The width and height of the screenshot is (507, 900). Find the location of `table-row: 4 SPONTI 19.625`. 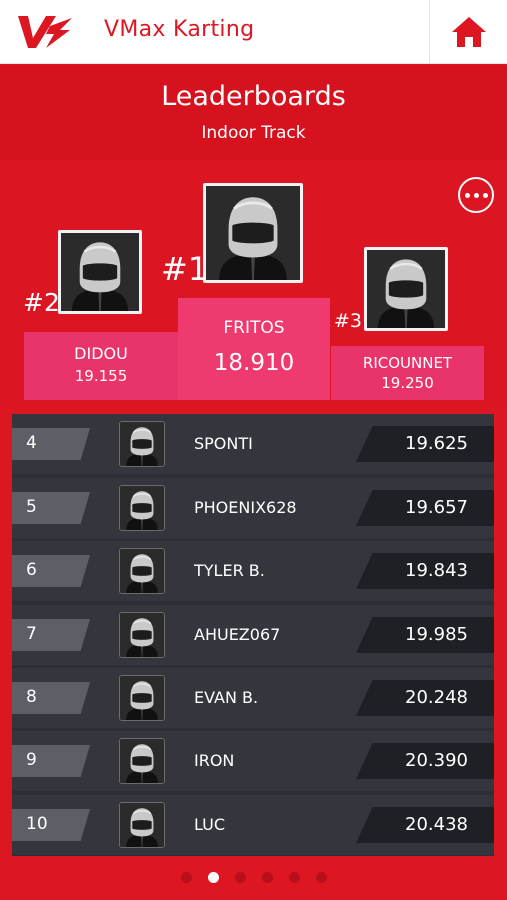

table-row: 4 SPONTI 19.625 is located at coordinates (253, 444).